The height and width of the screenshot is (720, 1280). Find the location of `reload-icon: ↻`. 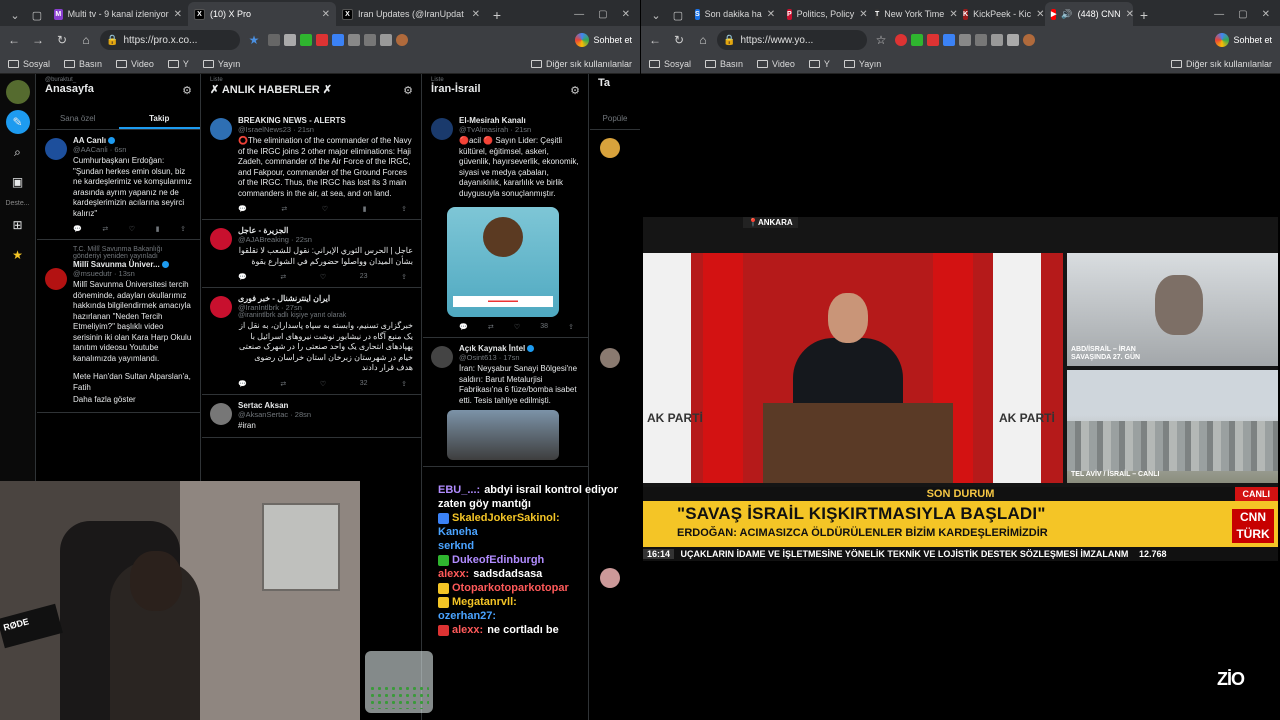

reload-icon: ↻ is located at coordinates (62, 40).